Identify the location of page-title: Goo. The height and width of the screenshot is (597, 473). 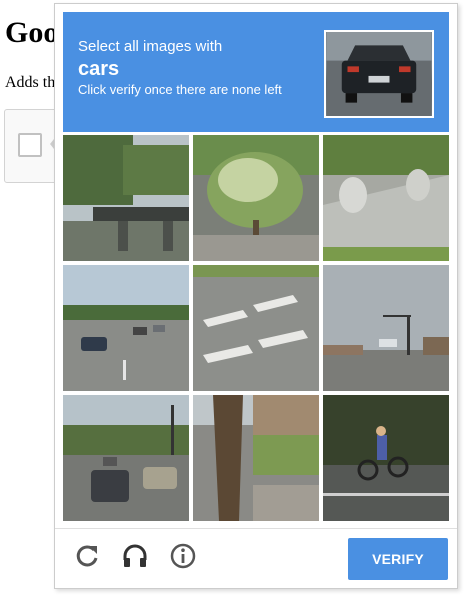
(32, 32).